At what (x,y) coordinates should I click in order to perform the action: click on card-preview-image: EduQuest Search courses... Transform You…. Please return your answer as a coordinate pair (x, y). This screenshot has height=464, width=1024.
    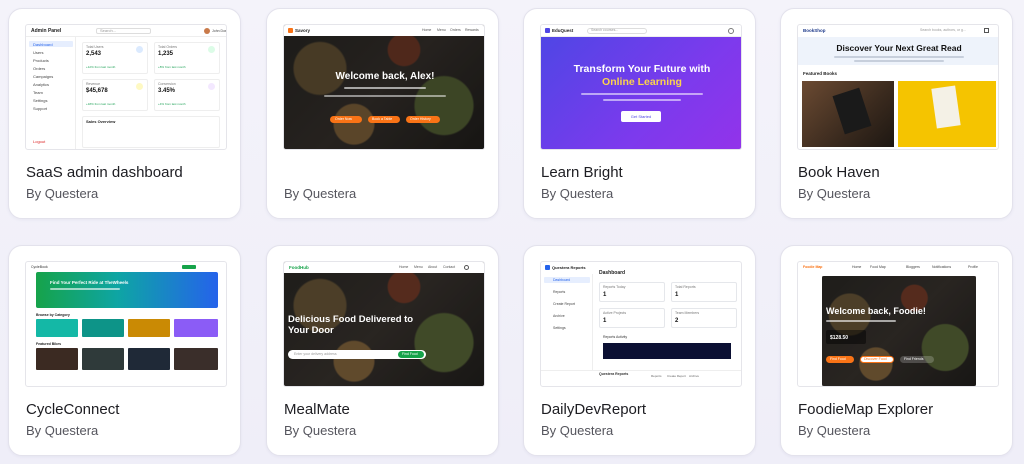
    Looking at the image, I should click on (641, 87).